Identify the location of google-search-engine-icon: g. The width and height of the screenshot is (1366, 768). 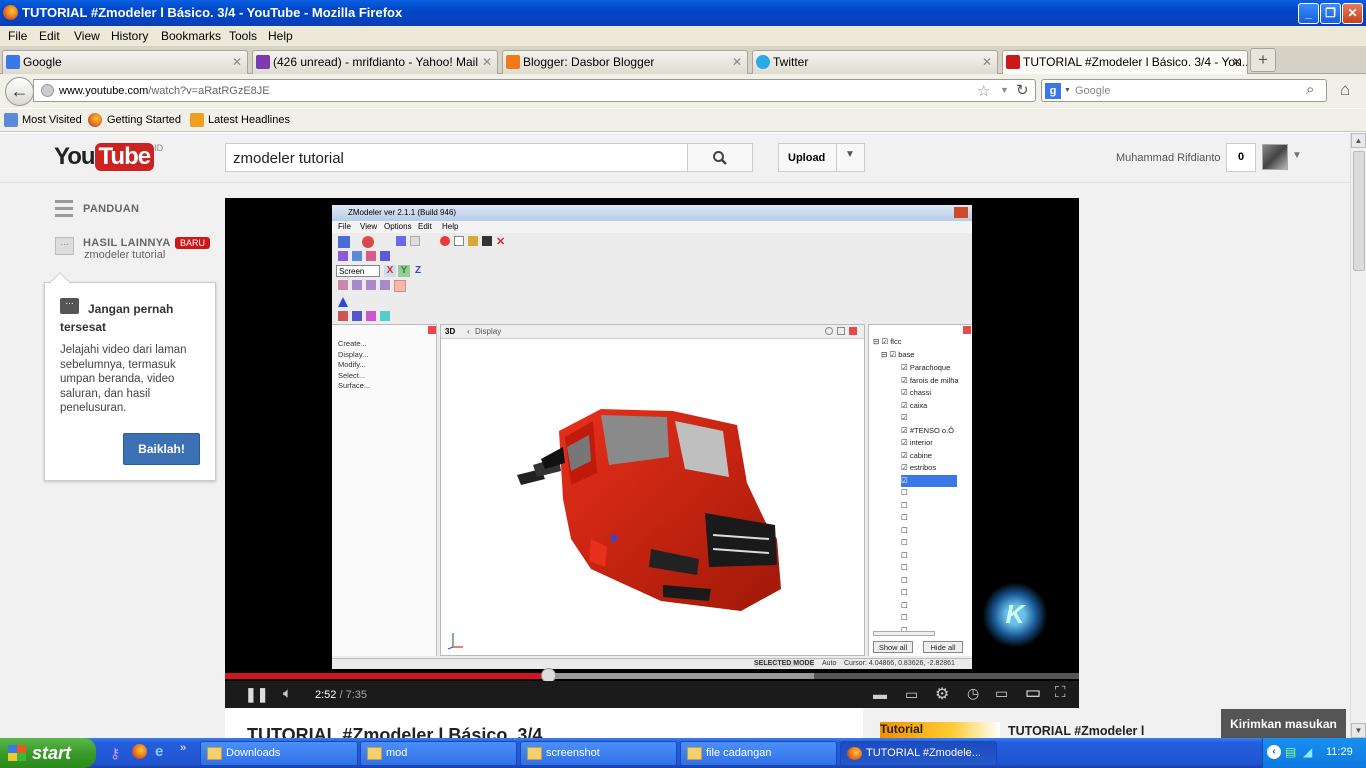
(1053, 91).